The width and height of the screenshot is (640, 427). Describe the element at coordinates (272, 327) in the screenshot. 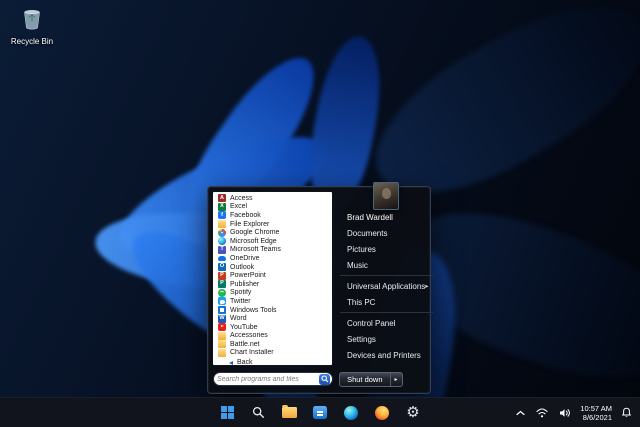

I see `menu-item-youtube: YouTube` at that location.